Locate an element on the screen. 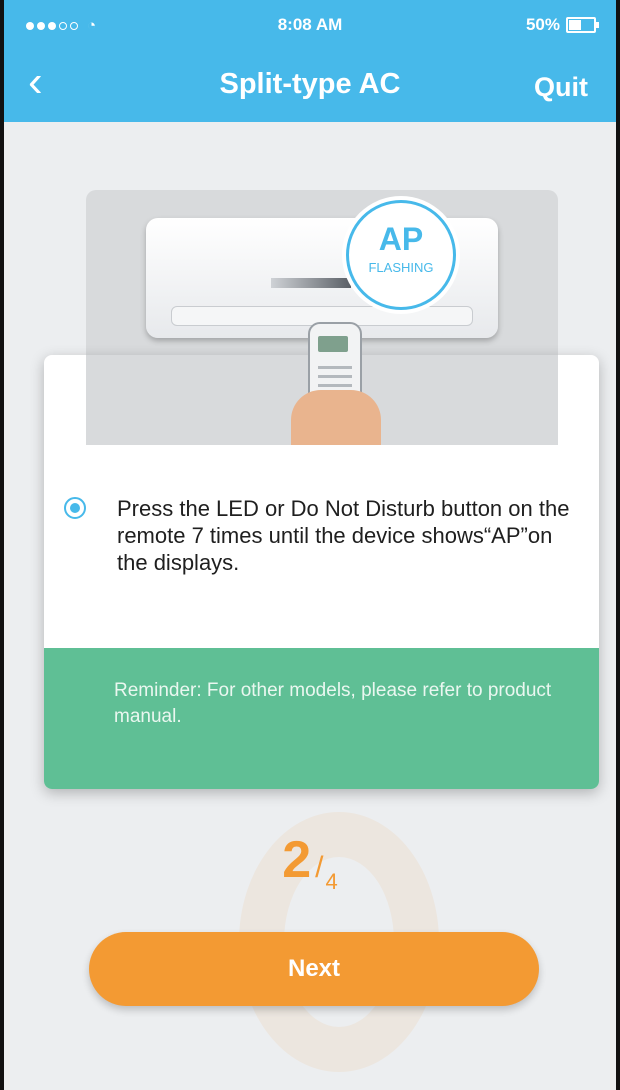 The image size is (620, 1090). battery-icon is located at coordinates (582, 25).